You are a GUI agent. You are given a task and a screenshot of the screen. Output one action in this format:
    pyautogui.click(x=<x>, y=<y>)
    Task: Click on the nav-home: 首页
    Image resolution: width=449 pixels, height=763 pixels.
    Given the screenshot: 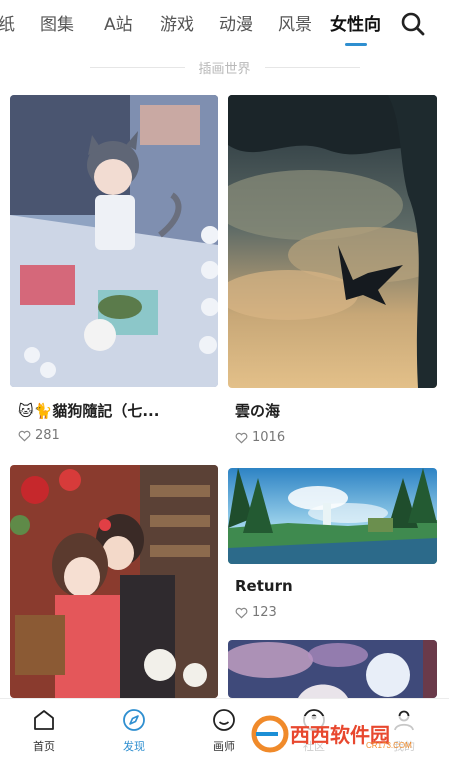 What is the action you would take?
    pyautogui.click(x=44, y=730)
    